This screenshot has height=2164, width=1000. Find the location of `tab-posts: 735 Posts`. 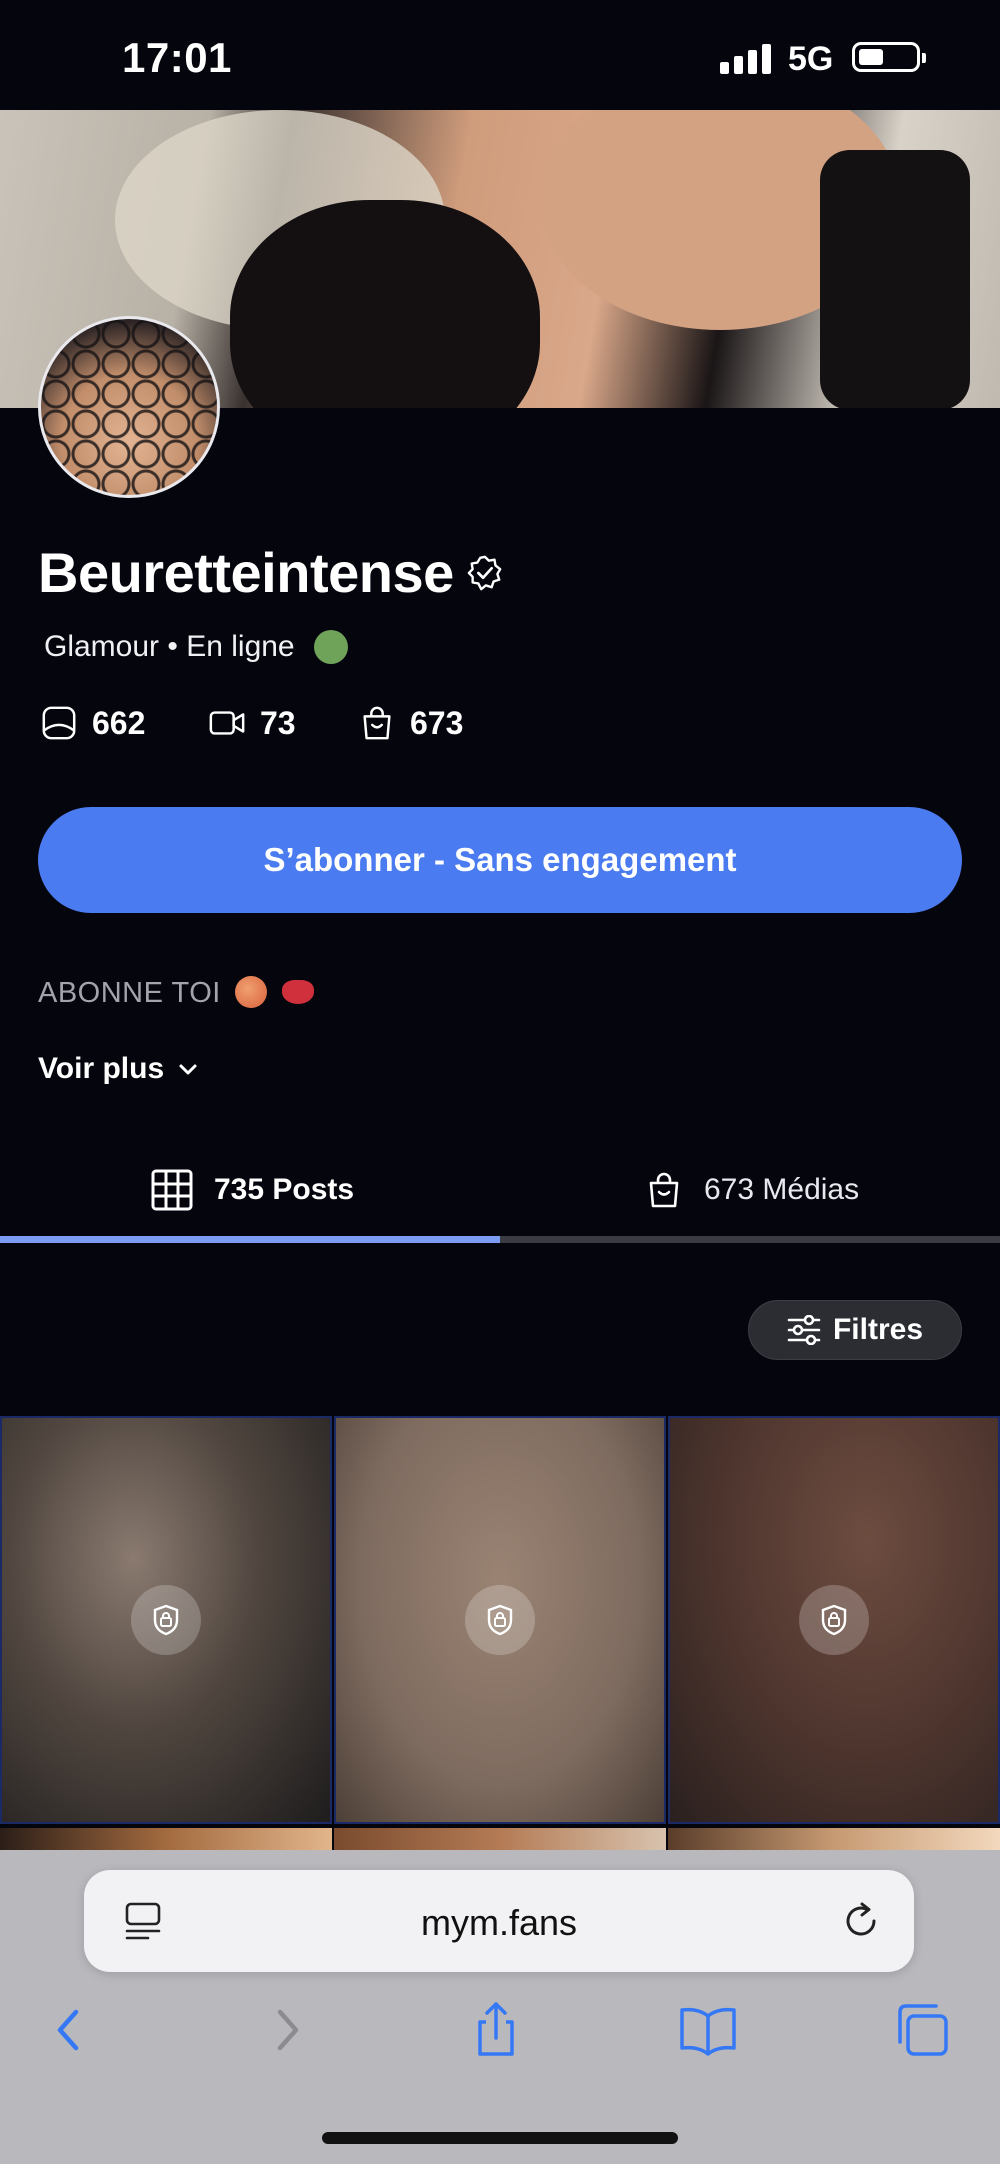

tab-posts: 735 Posts is located at coordinates (252, 1190).